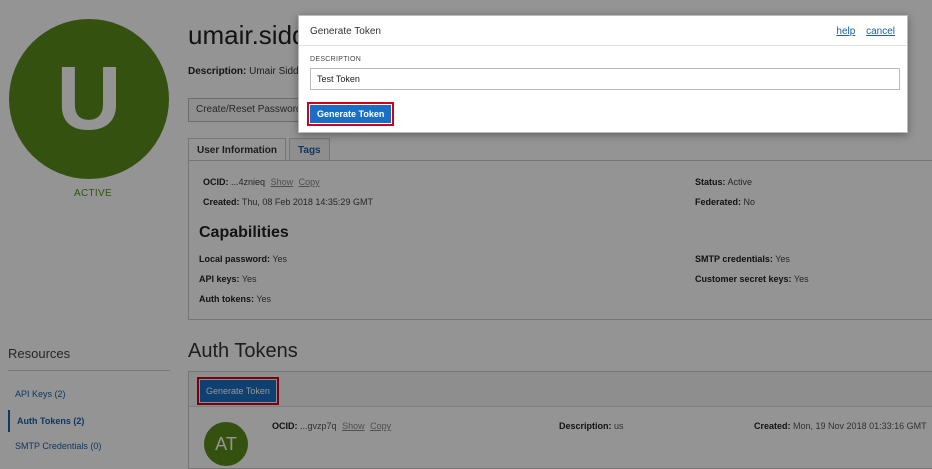 The width and height of the screenshot is (932, 469). I want to click on help-link: help, so click(845, 31).